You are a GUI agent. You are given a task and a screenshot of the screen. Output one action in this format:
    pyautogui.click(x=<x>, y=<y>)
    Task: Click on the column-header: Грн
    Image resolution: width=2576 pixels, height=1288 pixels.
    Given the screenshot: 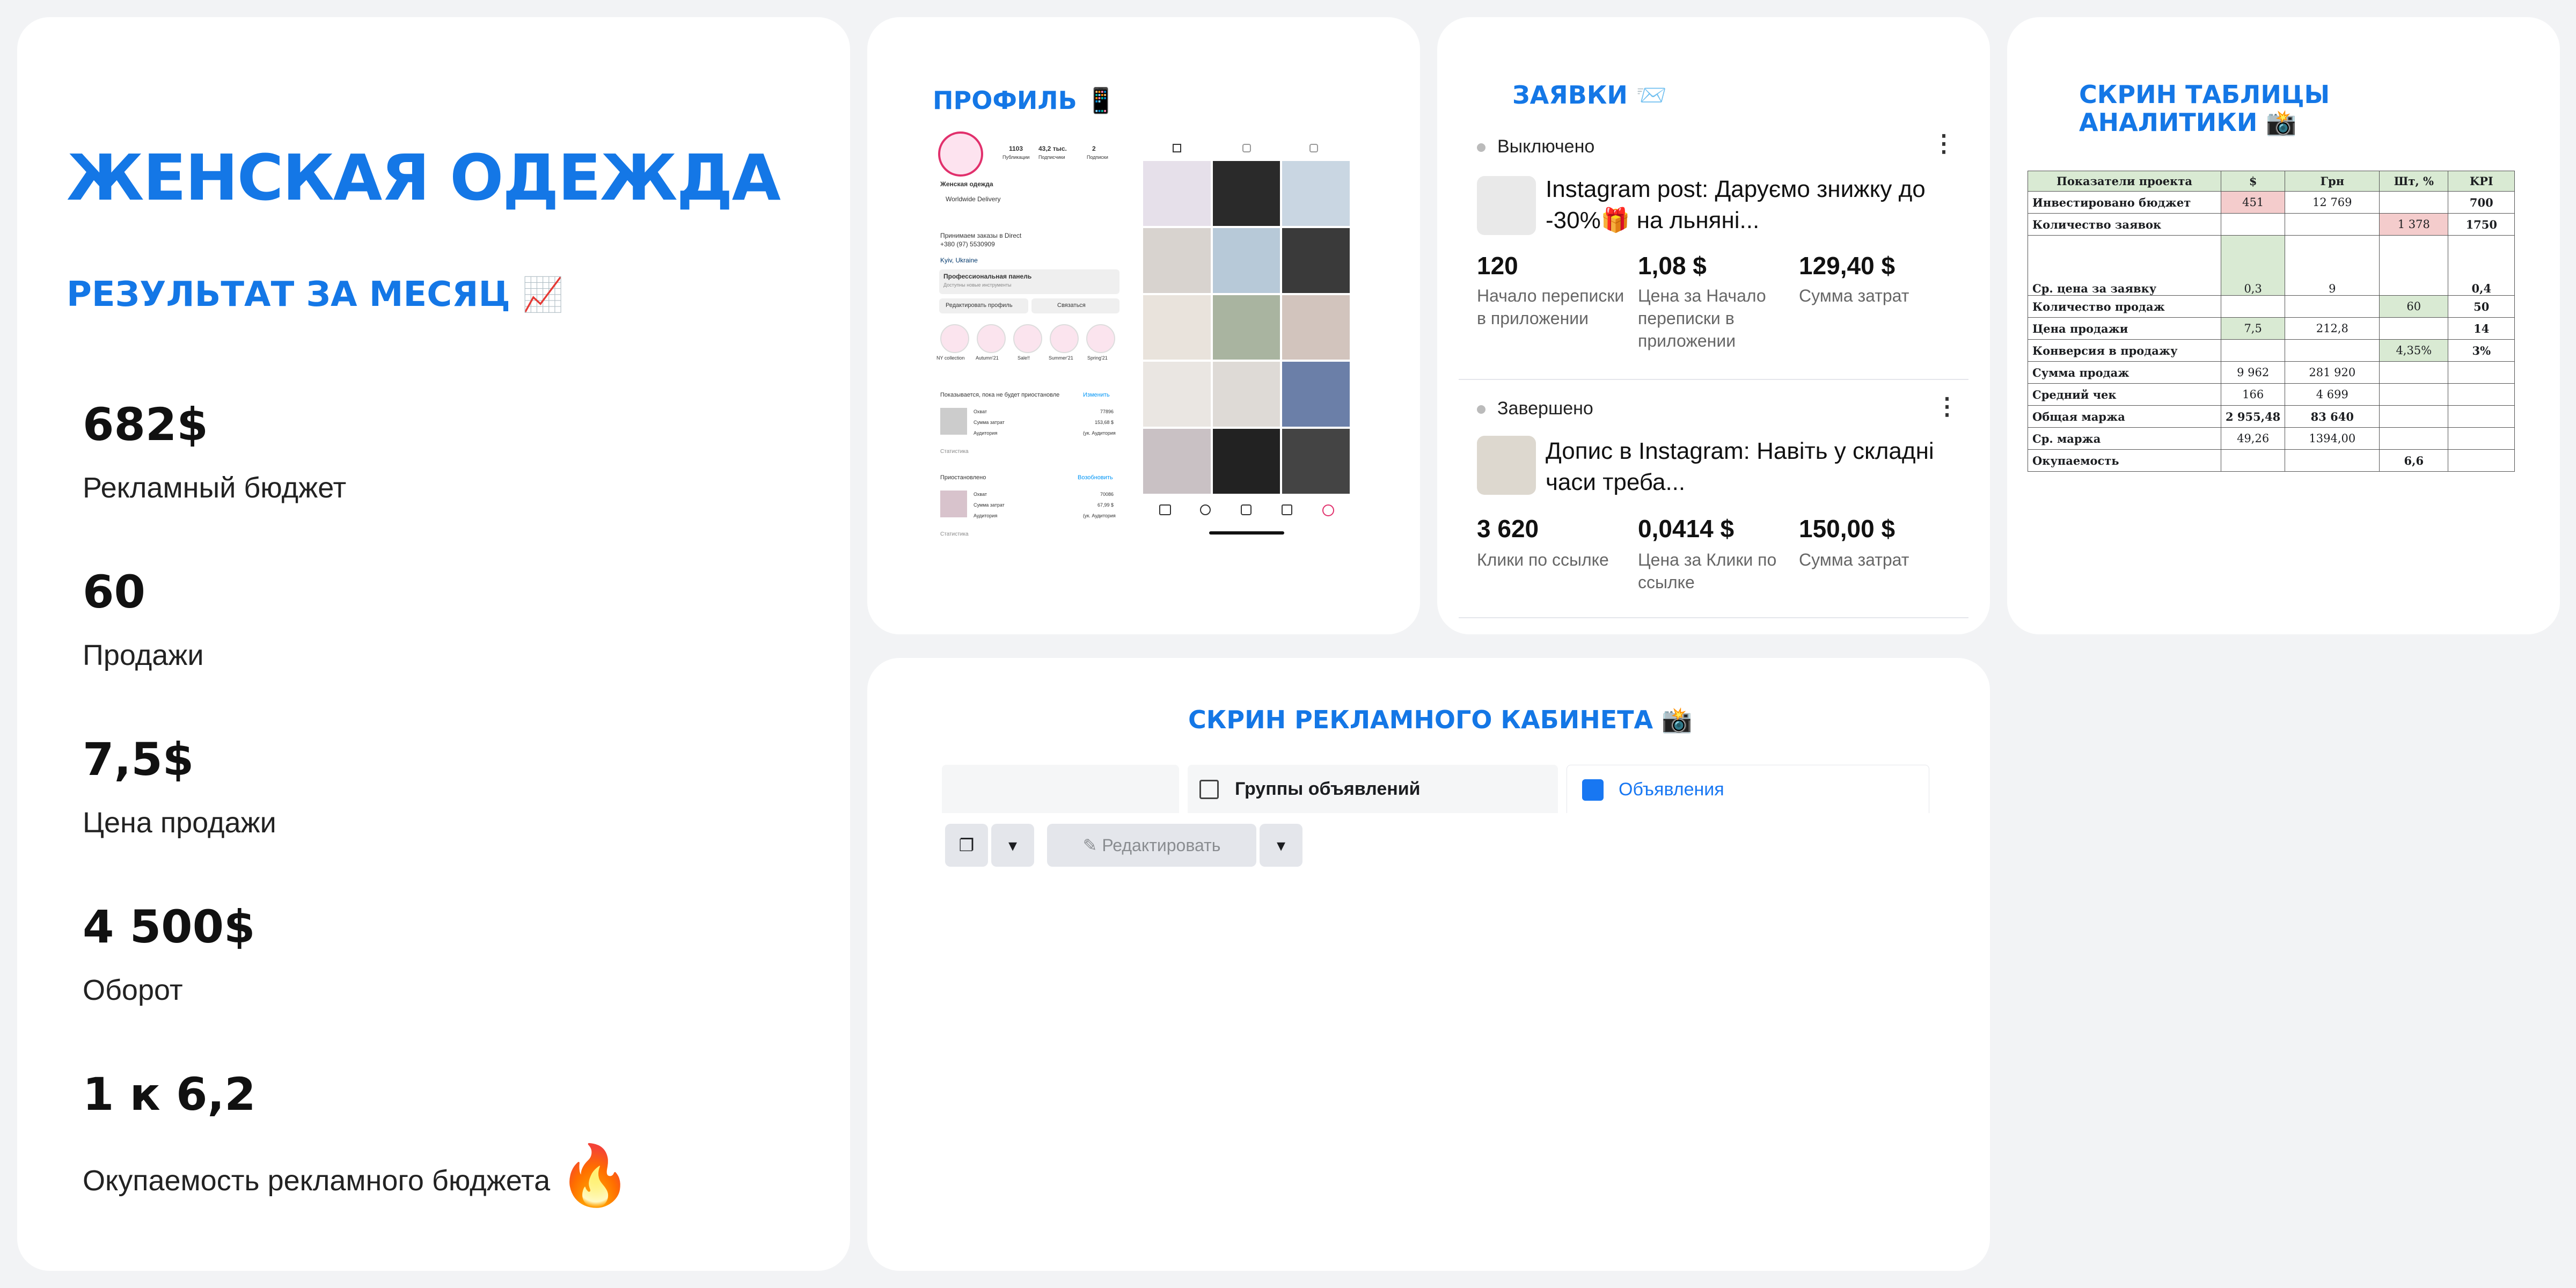 What is the action you would take?
    pyautogui.click(x=2332, y=181)
    